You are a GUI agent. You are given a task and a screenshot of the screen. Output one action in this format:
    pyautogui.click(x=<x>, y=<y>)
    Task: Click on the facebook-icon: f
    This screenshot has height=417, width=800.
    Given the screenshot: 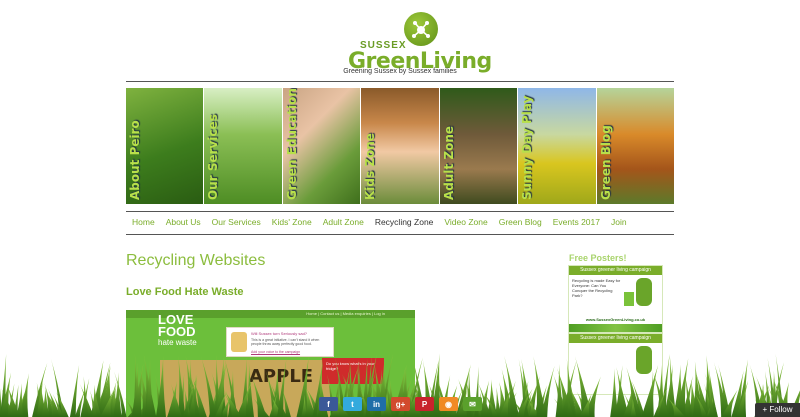 What is the action you would take?
    pyautogui.click(x=328, y=404)
    